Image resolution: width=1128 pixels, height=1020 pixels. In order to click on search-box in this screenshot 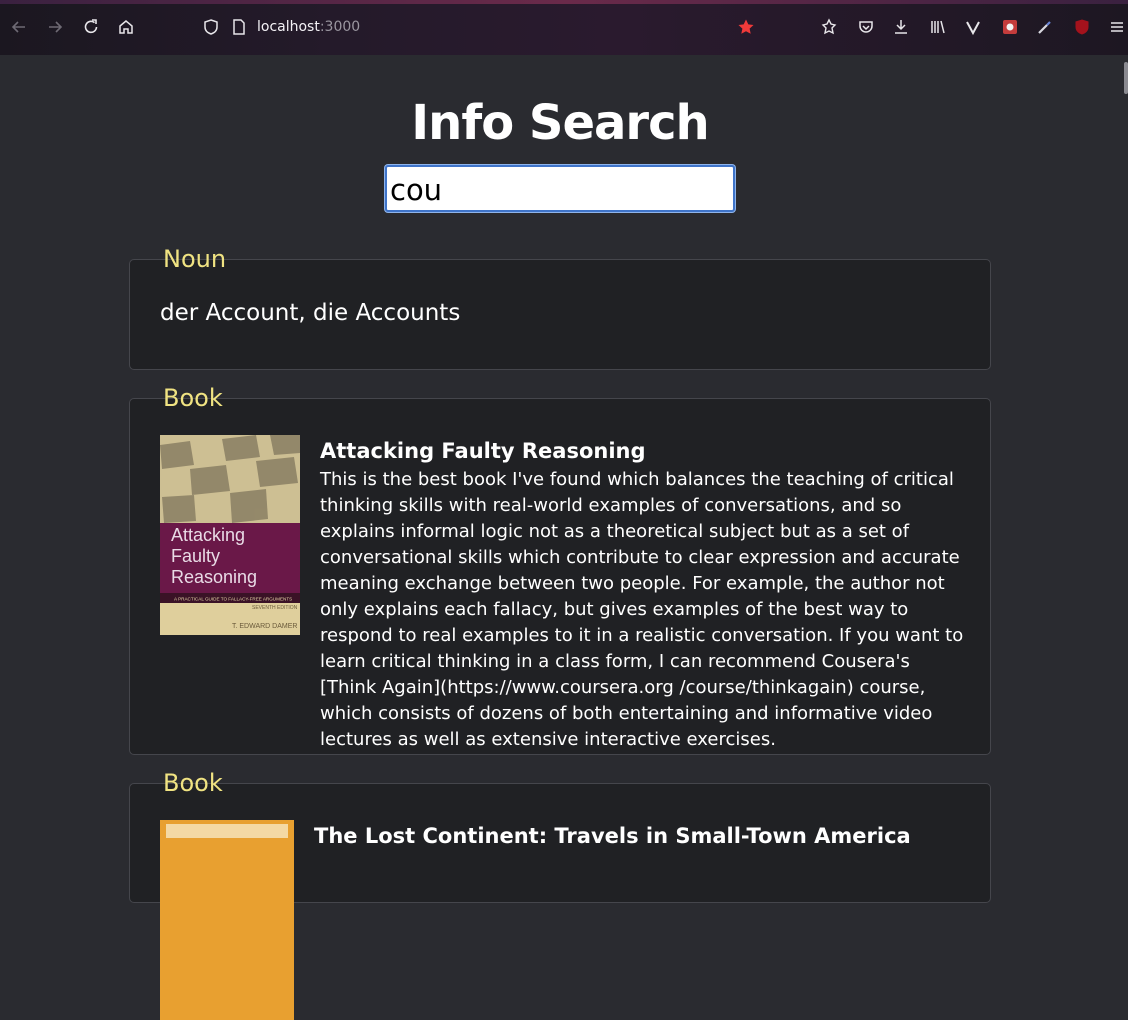, I will do `click(560, 188)`.